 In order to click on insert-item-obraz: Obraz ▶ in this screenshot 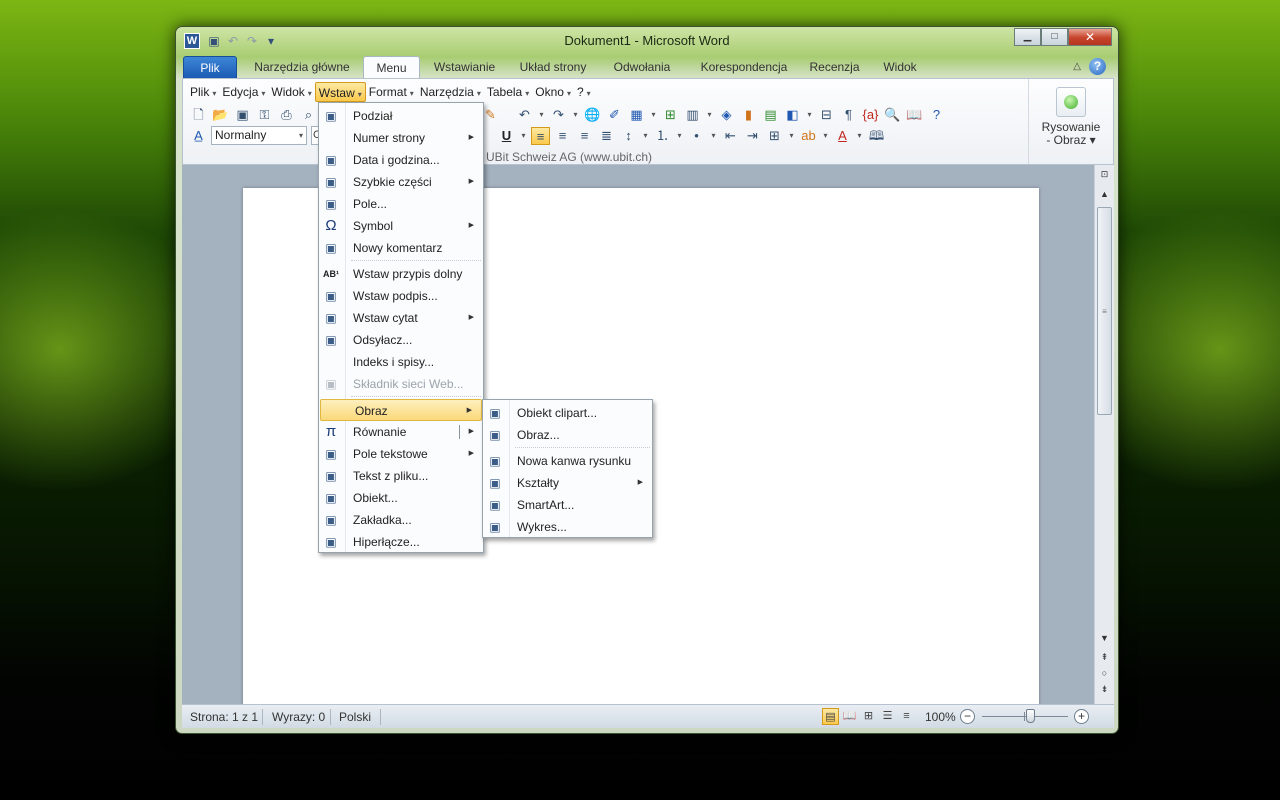, I will do `click(401, 410)`.